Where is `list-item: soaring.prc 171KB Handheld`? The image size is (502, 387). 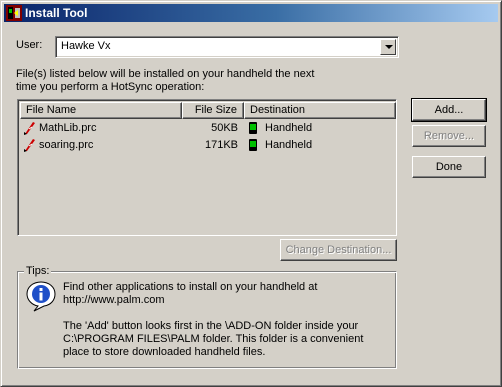
list-item: soaring.prc 171KB Handheld is located at coordinates (207, 145).